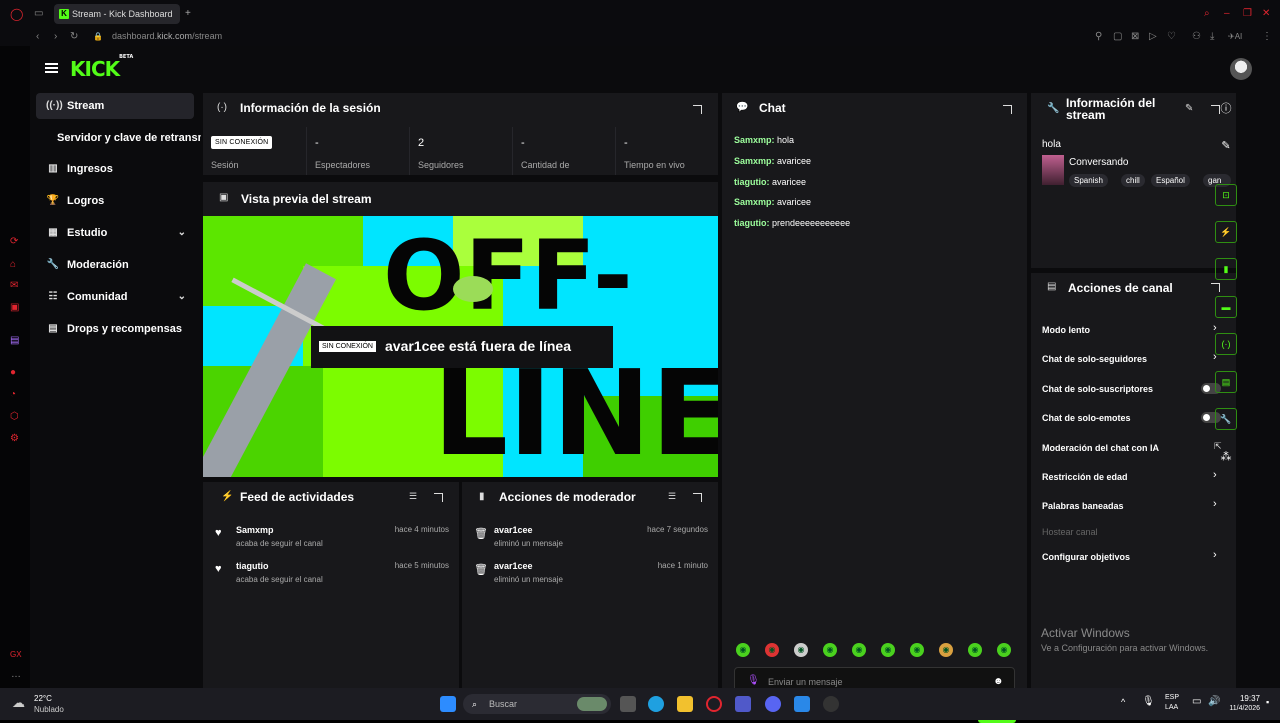  Describe the element at coordinates (1066, 330) in the screenshot. I see `action-slow-mode: Modo lento` at that location.